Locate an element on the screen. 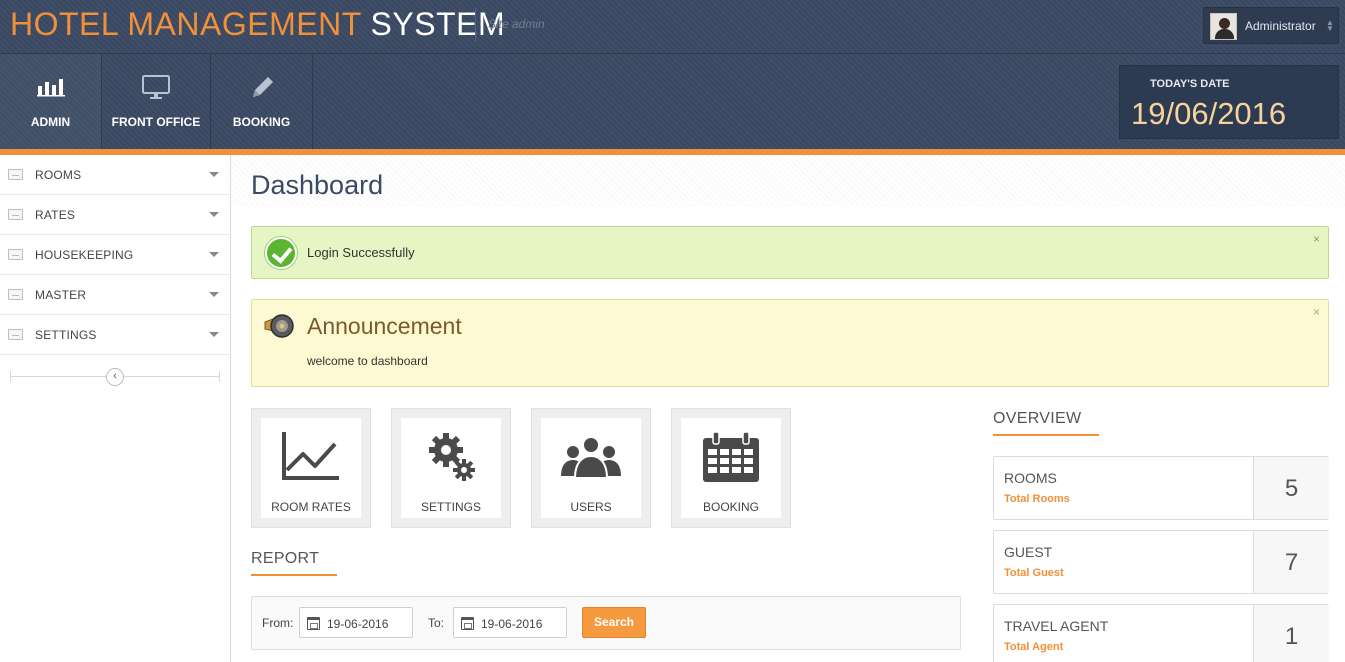 Image resolution: width=1345 pixels, height=662 pixels. sidebar-item-label: HOUSEKEEPING is located at coordinates (84, 255).